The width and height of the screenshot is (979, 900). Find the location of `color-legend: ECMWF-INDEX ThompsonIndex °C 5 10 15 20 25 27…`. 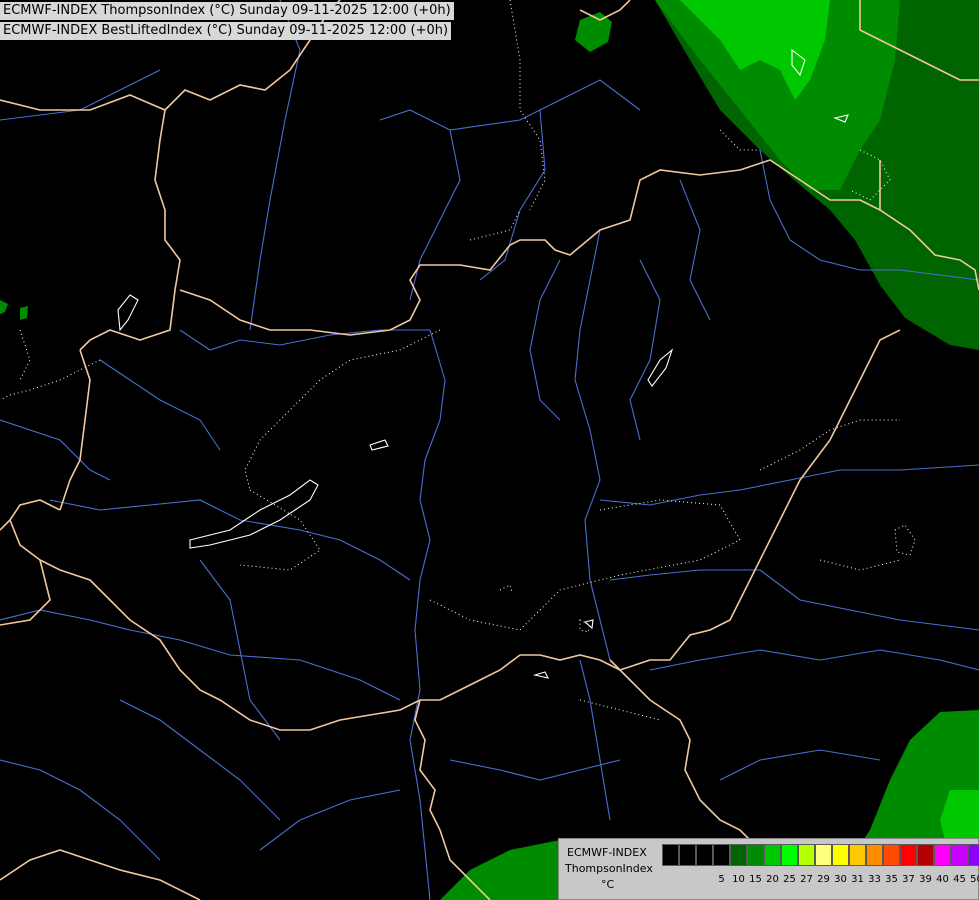

color-legend: ECMWF-INDEX ThompsonIndex °C 5 10 15 20 25 27… is located at coordinates (768, 869).